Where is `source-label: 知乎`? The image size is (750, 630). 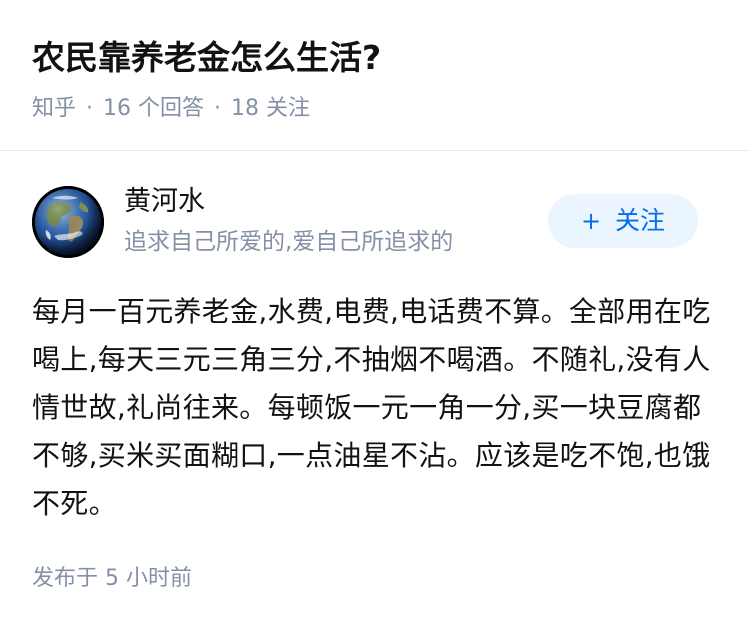
source-label: 知乎 is located at coordinates (54, 108).